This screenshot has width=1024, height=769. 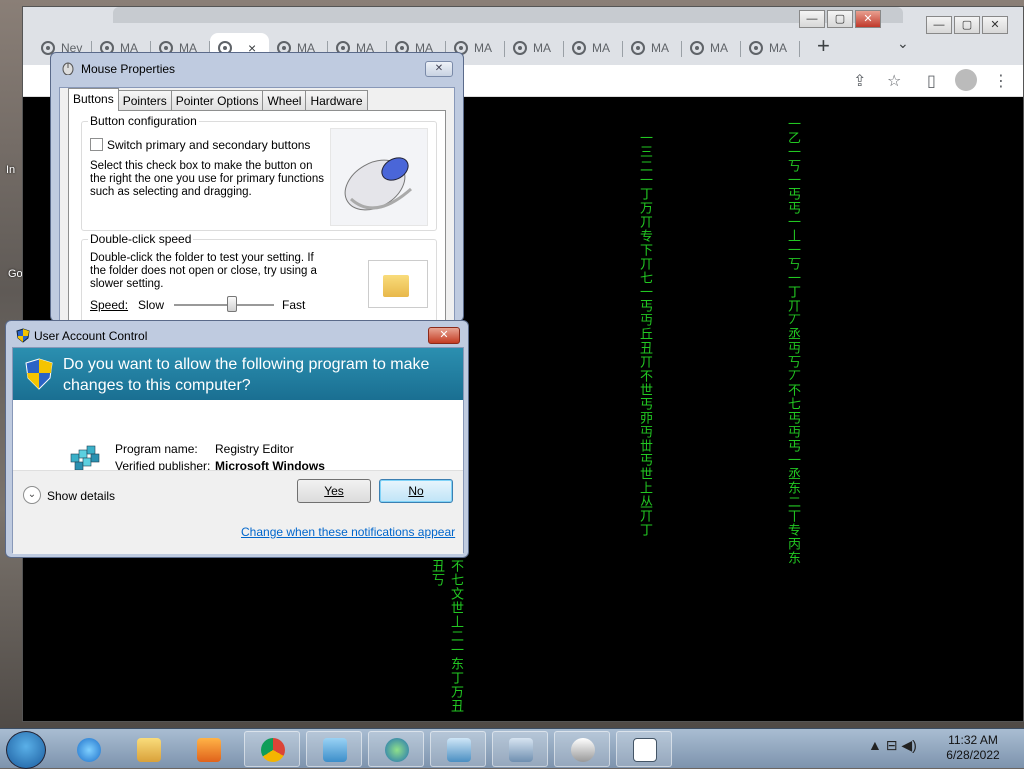 I want to click on checkbox-label: Switch primary and secondary buttons, so click(x=208, y=145).